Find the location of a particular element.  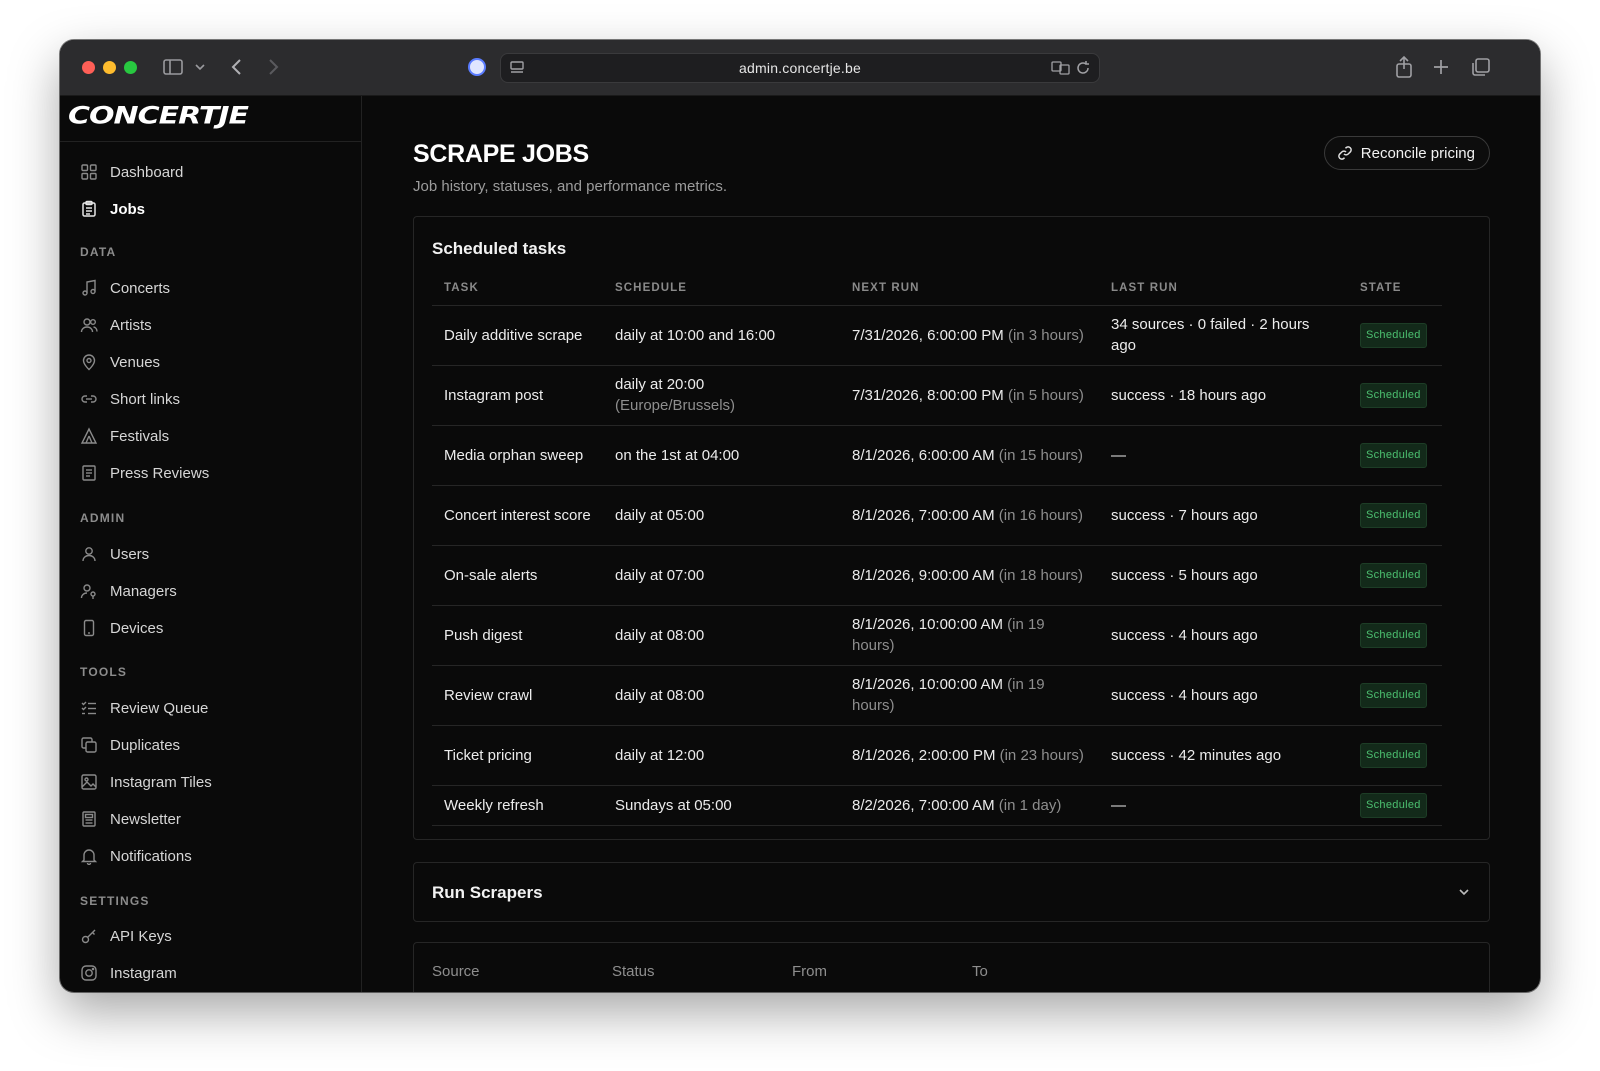

schedule-cell: on the 1st at 04:00 is located at coordinates (721, 455).